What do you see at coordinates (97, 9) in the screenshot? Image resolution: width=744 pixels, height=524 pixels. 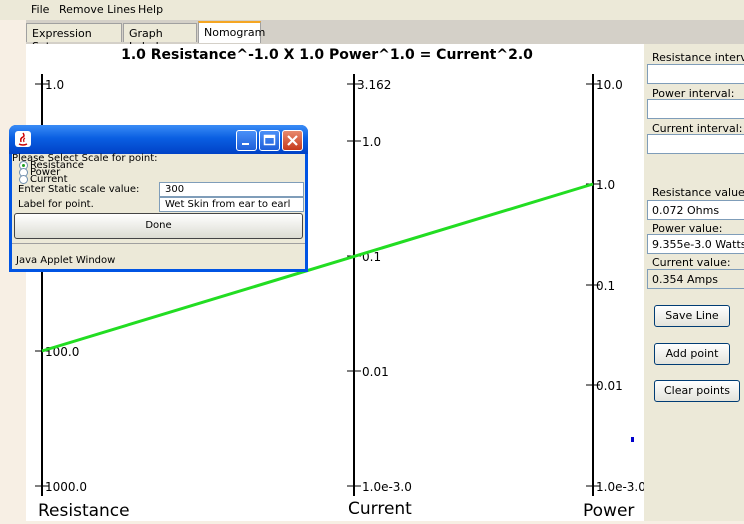 I see `menu-remove-lines: Remove Lines` at bounding box center [97, 9].